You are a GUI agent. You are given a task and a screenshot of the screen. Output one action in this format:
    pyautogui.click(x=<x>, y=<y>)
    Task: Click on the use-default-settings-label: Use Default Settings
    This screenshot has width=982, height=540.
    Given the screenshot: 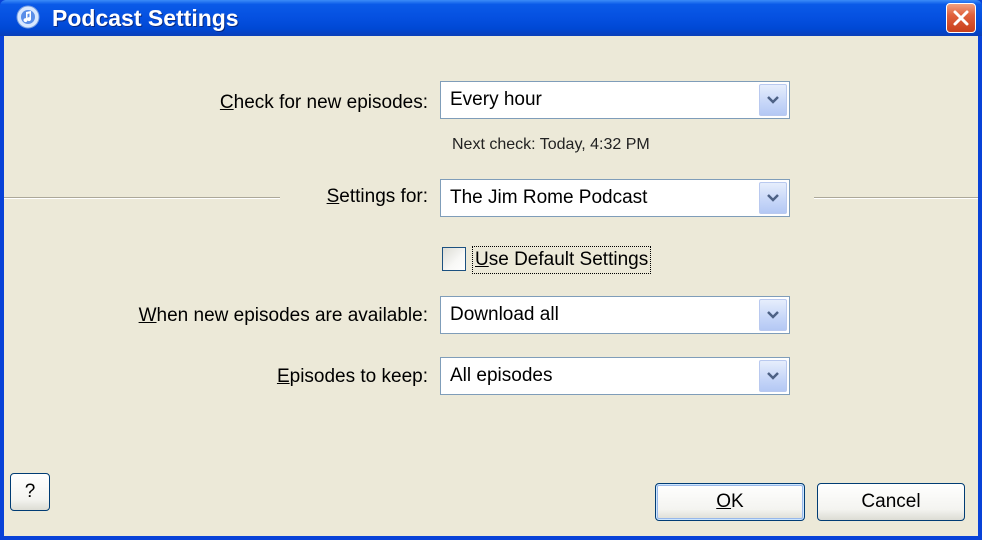 What is the action you would take?
    pyautogui.click(x=562, y=260)
    